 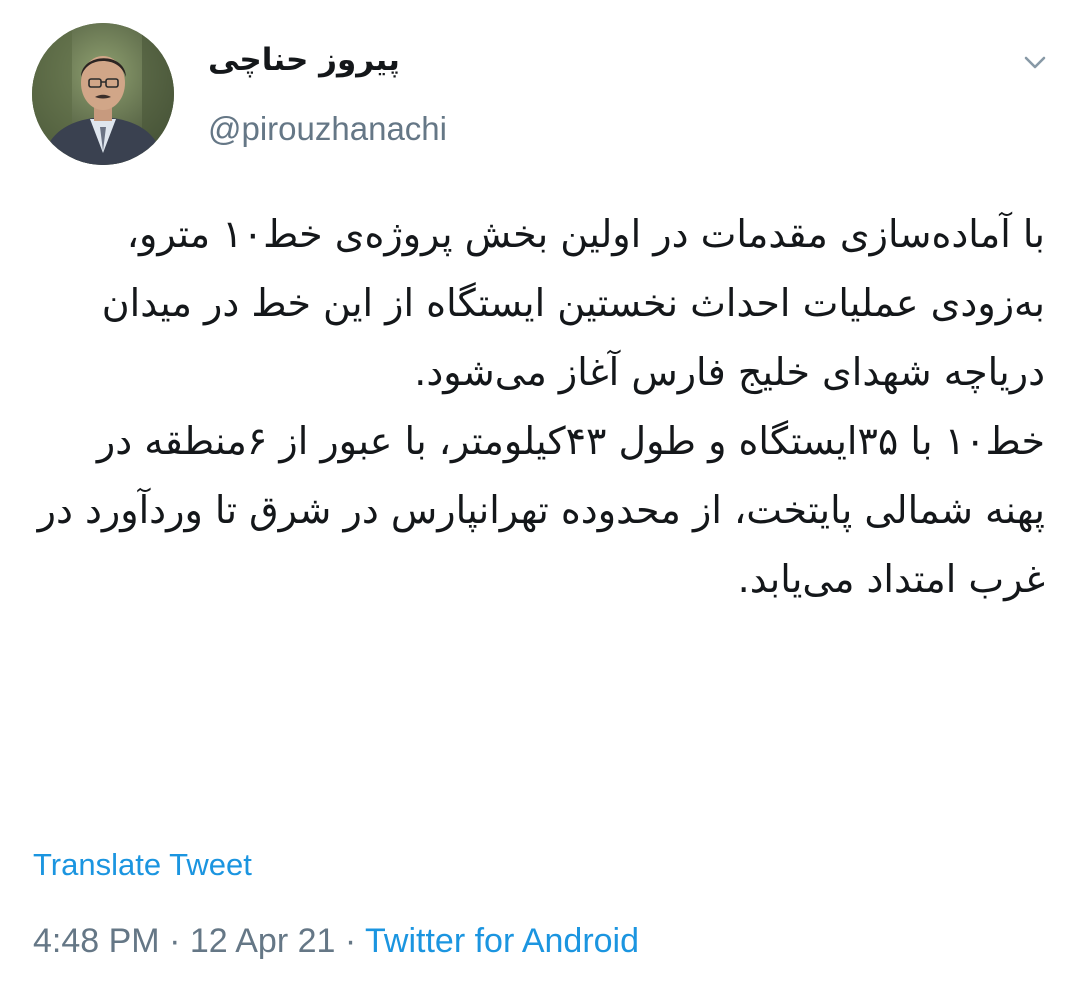 I want to click on display-name: پیروز حناچی, so click(x=304, y=60).